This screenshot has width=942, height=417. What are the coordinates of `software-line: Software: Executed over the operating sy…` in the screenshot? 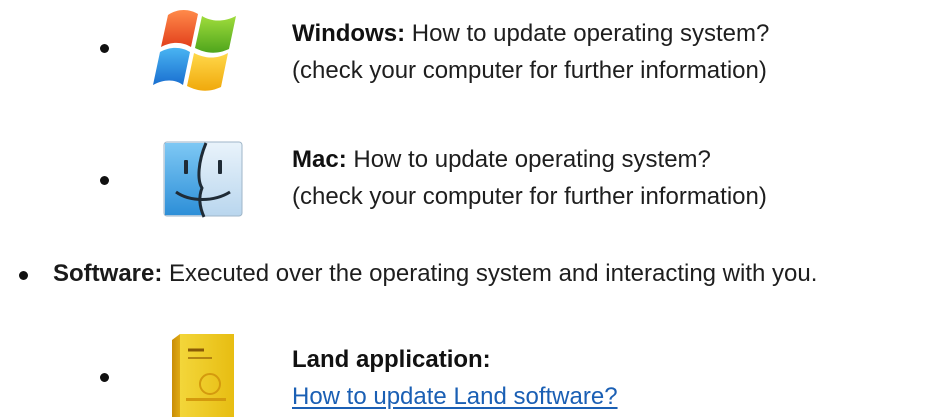 It's located at (435, 274).